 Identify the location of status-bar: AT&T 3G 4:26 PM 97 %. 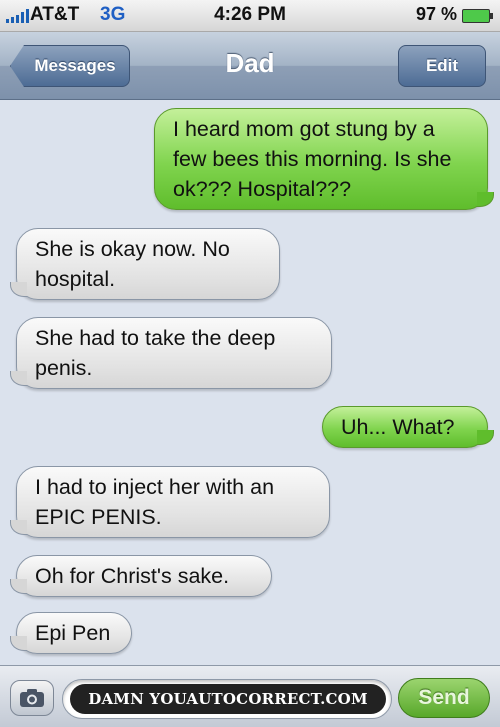
(250, 16).